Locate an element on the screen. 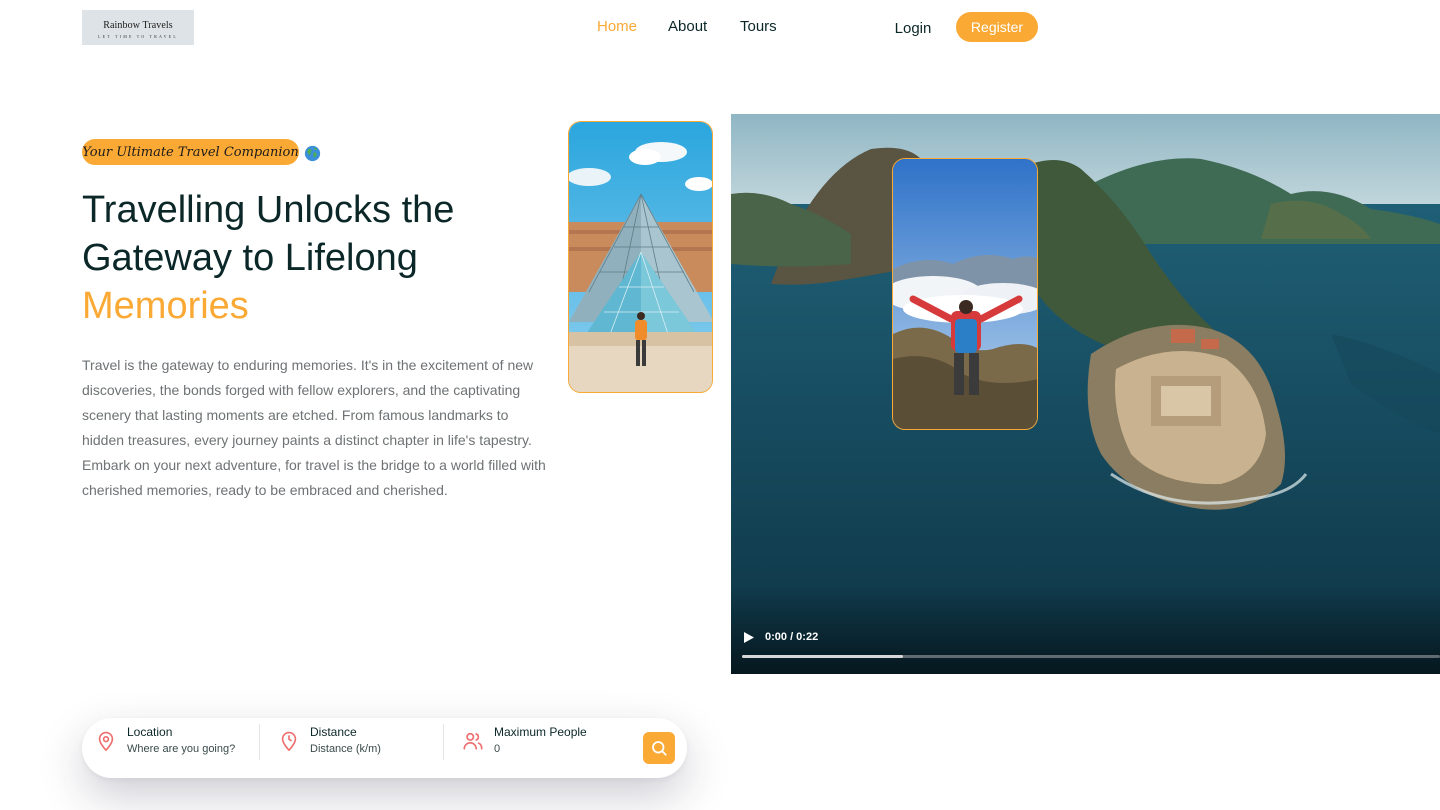 The image size is (1440, 810). subtitle-text: Your Ultimate Travel Companion is located at coordinates (190, 152).